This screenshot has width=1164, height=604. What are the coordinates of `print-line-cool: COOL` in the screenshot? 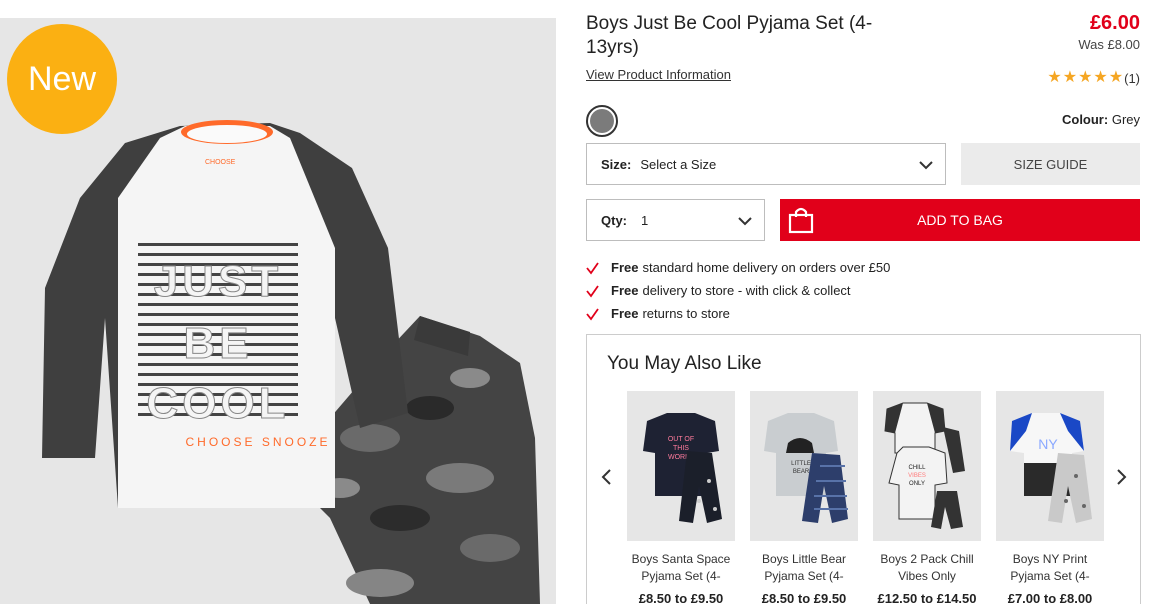 It's located at (217, 403).